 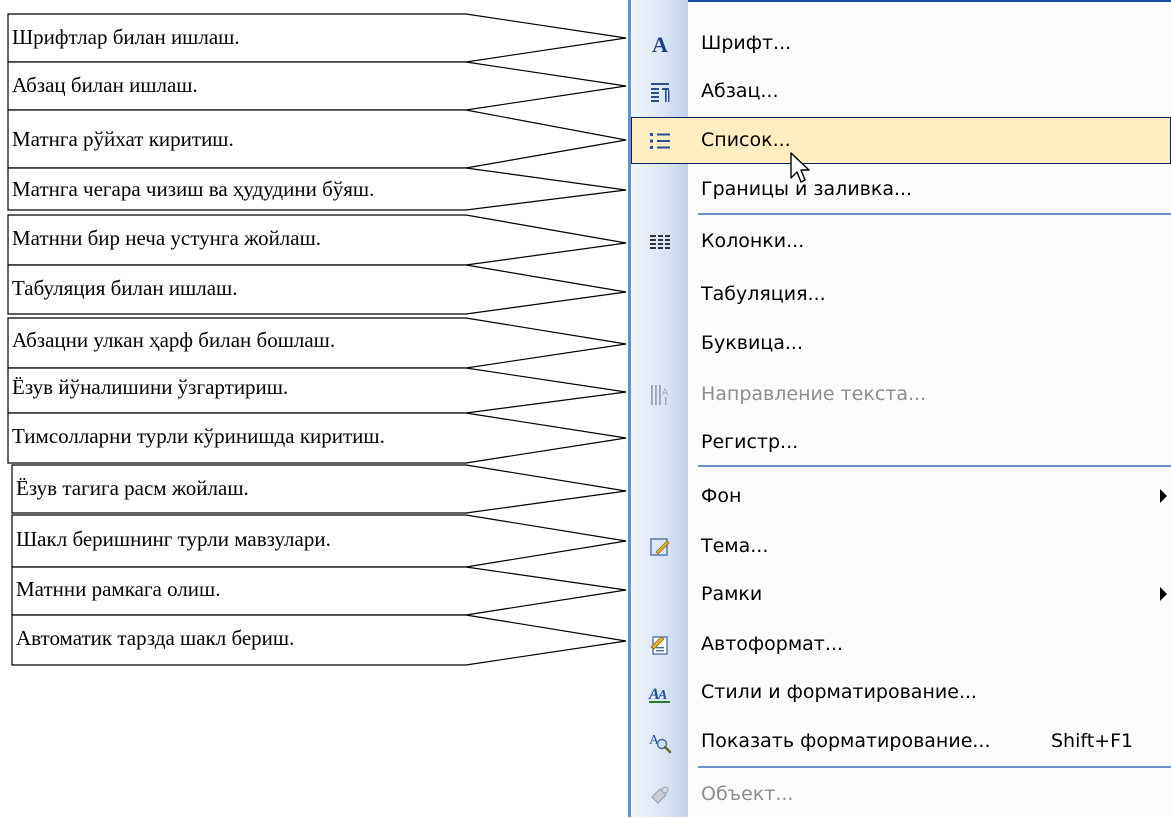 I want to click on callout-text: Матнни бир неча устунга жойлаш., so click(x=166, y=238).